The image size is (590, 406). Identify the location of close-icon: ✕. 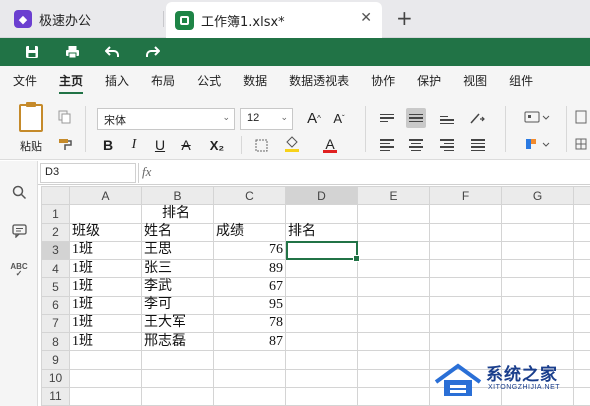
(366, 18).